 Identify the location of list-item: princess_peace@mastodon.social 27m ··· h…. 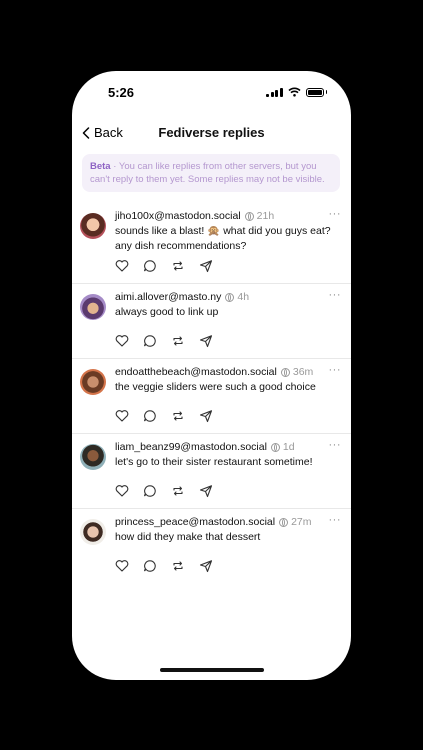
(211, 546).